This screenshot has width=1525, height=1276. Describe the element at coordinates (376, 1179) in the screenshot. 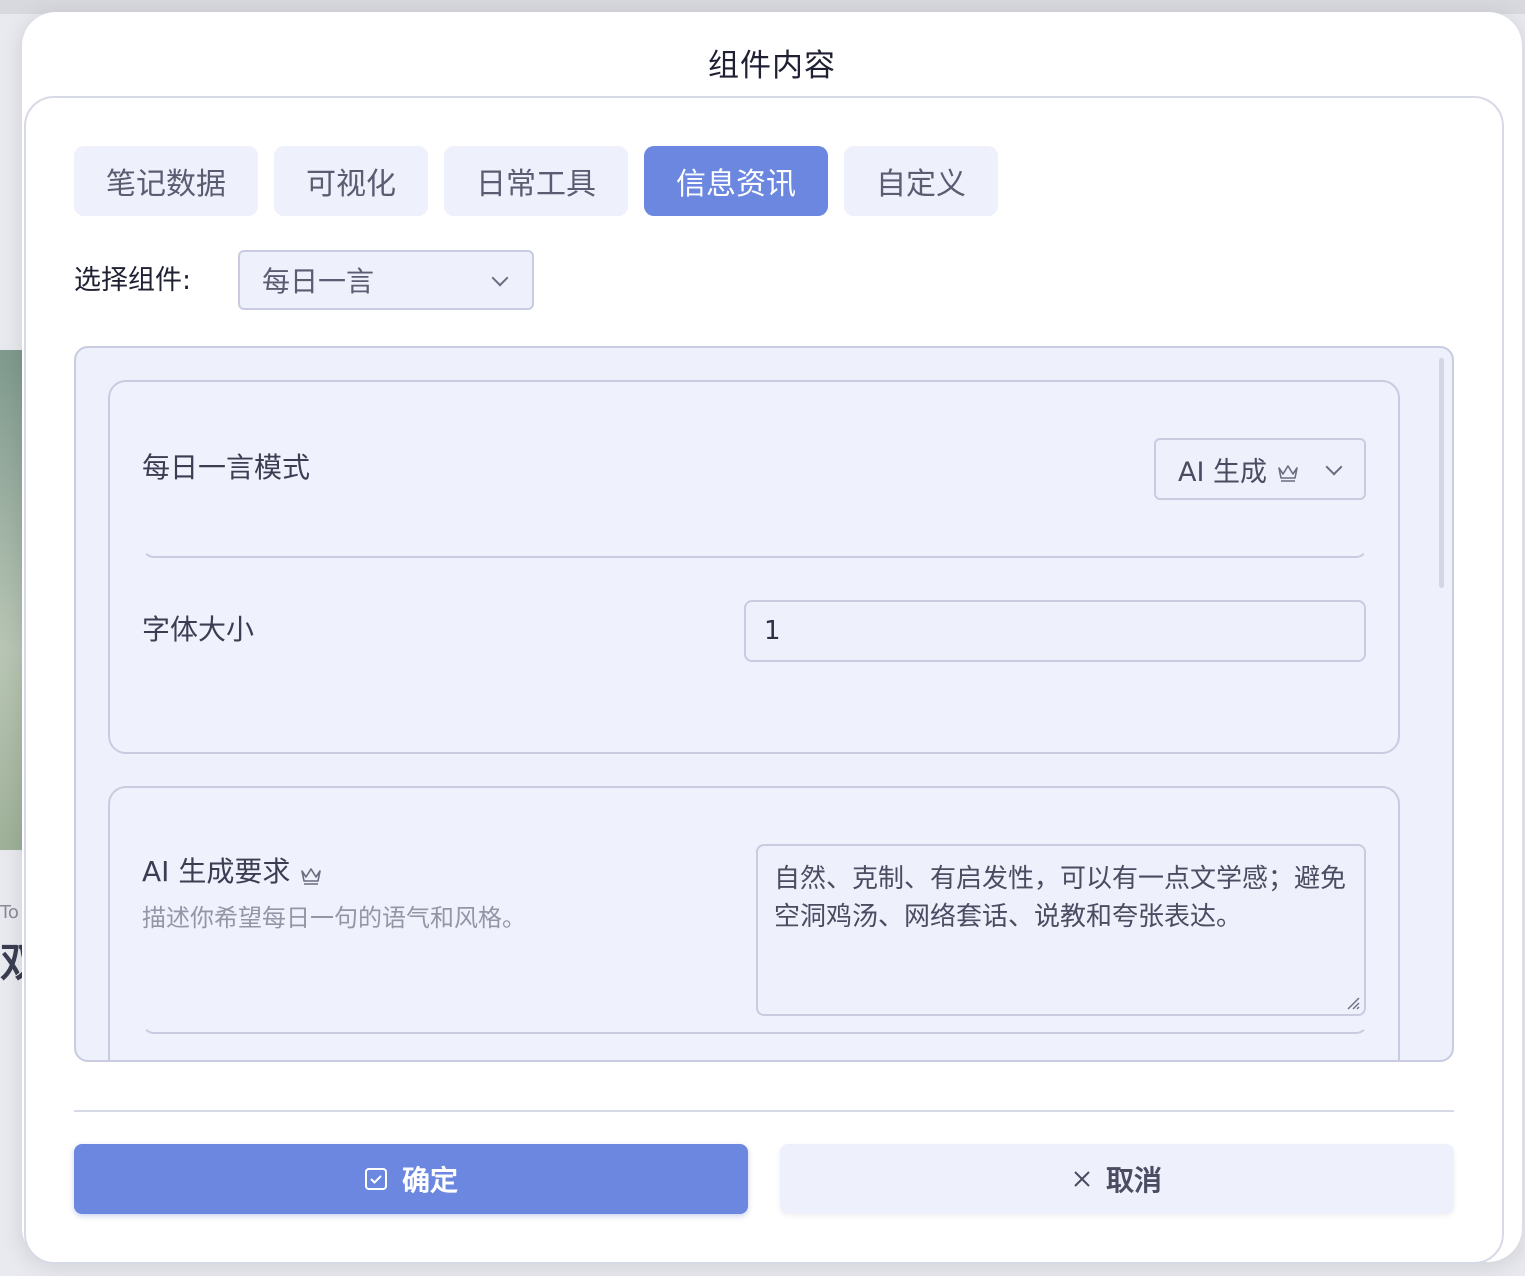

I see `checkbox-icon` at that location.